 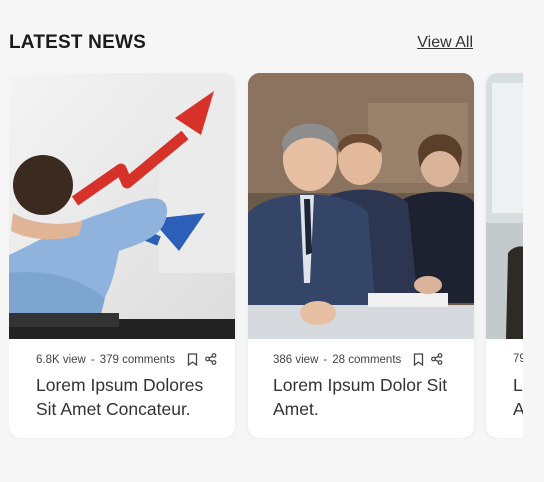 I want to click on view-count: 79, so click(x=518, y=359).